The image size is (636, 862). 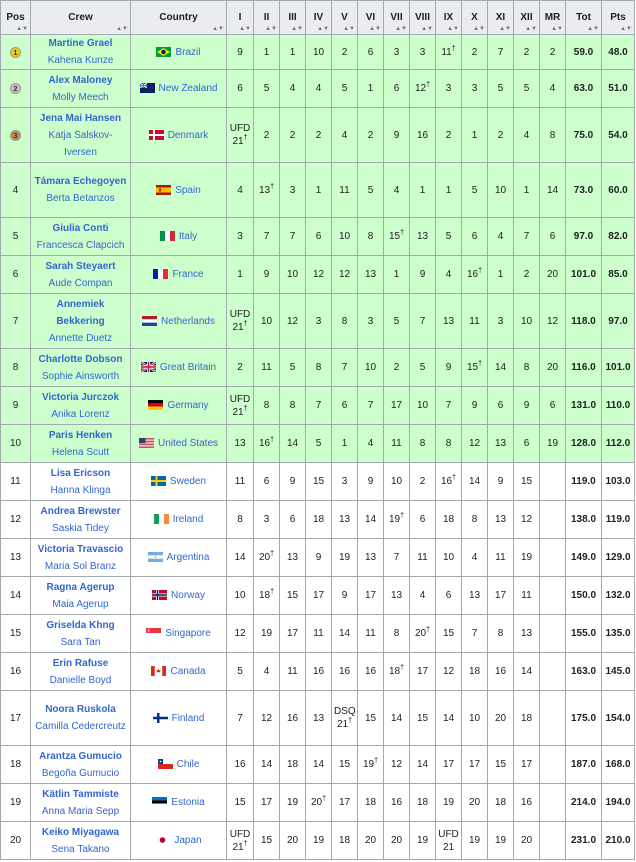 I want to click on helm-link: Victoria Travascio, so click(x=80, y=549).